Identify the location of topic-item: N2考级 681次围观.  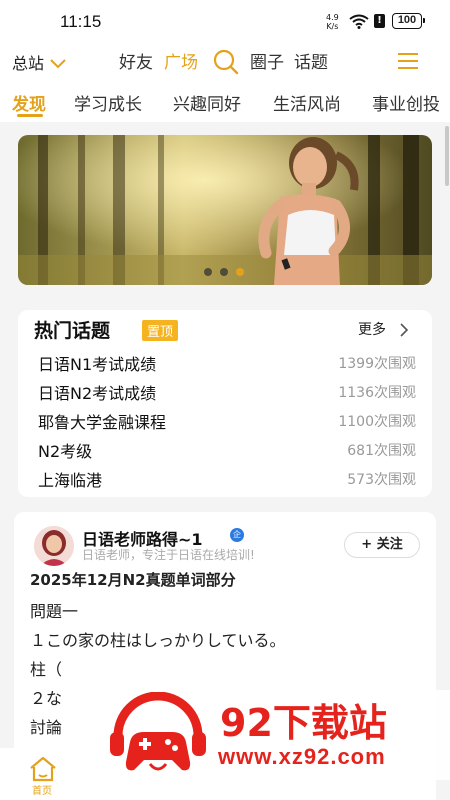
(227, 450).